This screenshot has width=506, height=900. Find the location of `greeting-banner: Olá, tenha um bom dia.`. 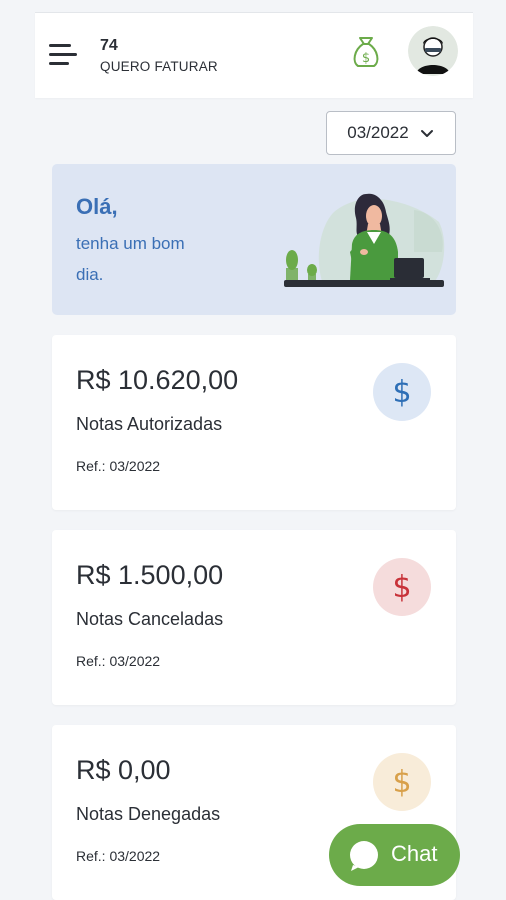

greeting-banner: Olá, tenha um bom dia. is located at coordinates (254, 239).